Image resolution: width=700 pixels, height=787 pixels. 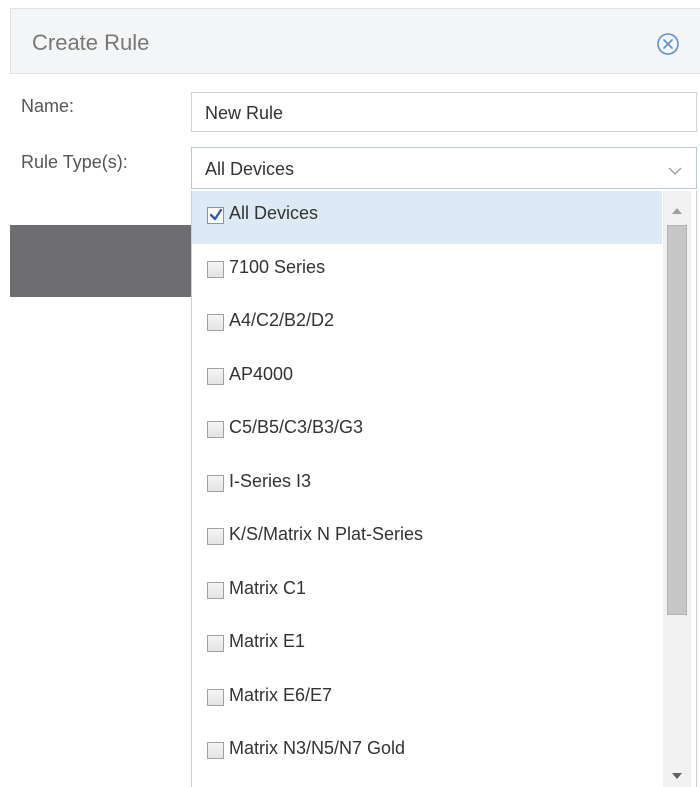 What do you see at coordinates (296, 427) in the screenshot?
I see `dropdown-option-label: C5/B5/C3/B3/G3` at bounding box center [296, 427].